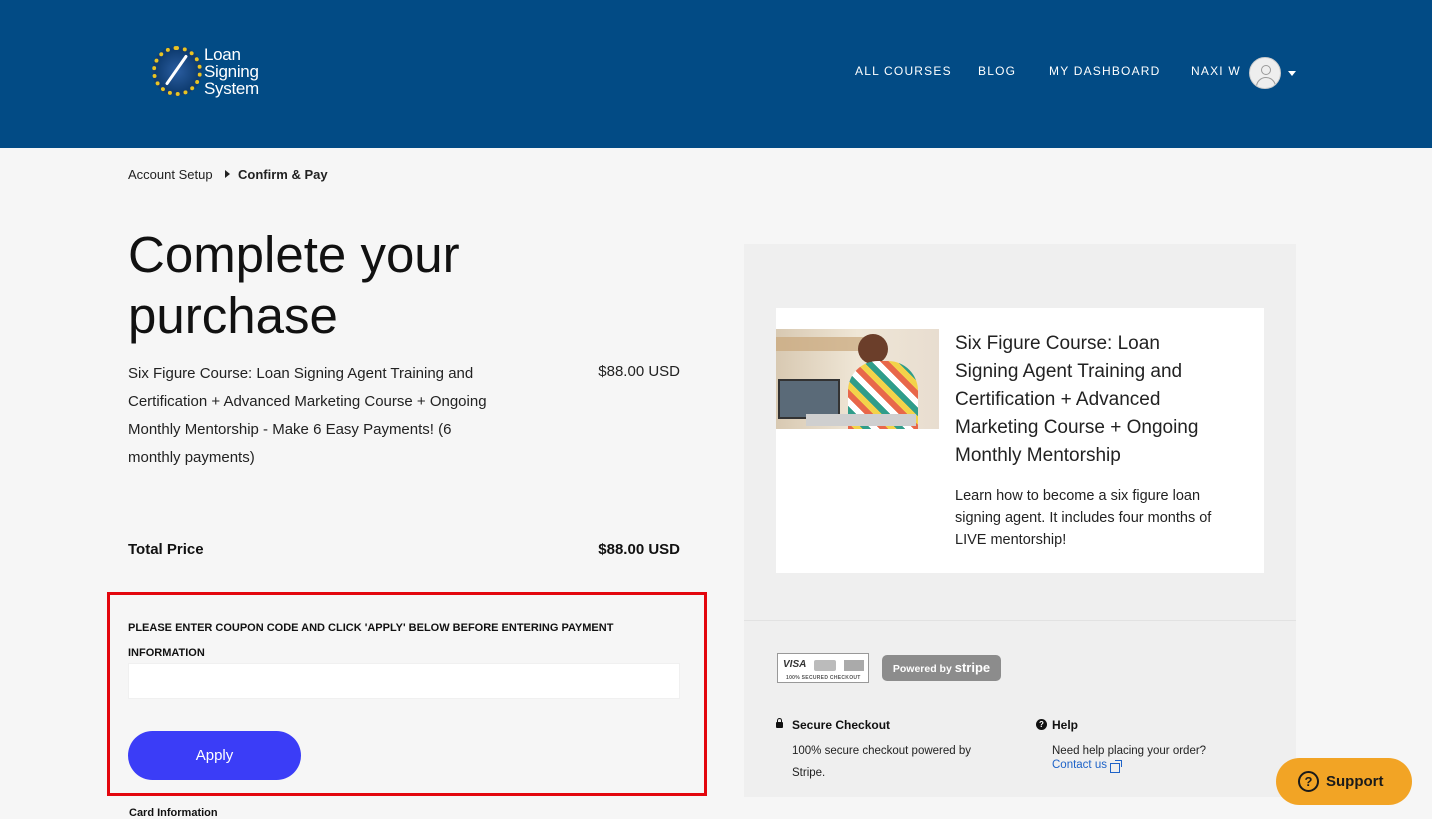 The height and width of the screenshot is (819, 1432). What do you see at coordinates (1020, 620) in the screenshot?
I see `divider` at bounding box center [1020, 620].